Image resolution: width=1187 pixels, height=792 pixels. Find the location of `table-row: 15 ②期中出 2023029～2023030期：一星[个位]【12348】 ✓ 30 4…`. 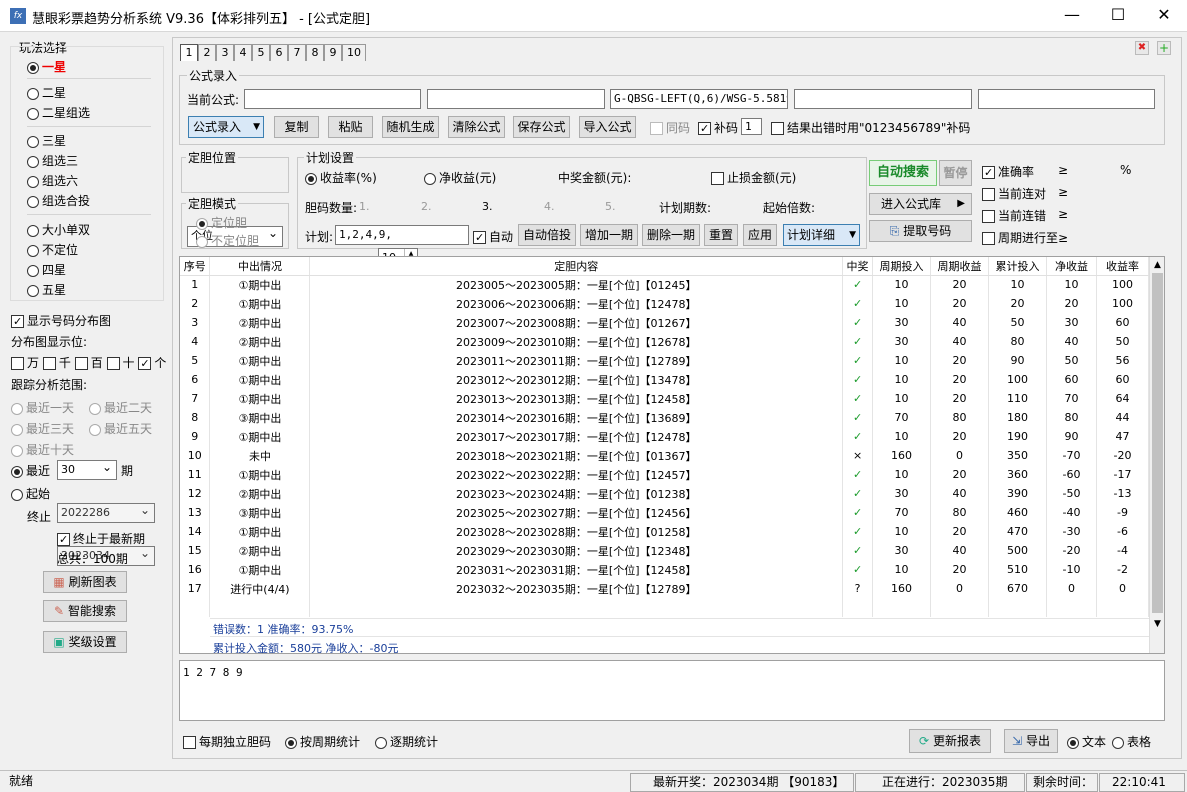

table-row: 15 ②期中出 2023029～2023030期：一星[个位]【12348】 ✓ 30 4… is located at coordinates (665, 550).